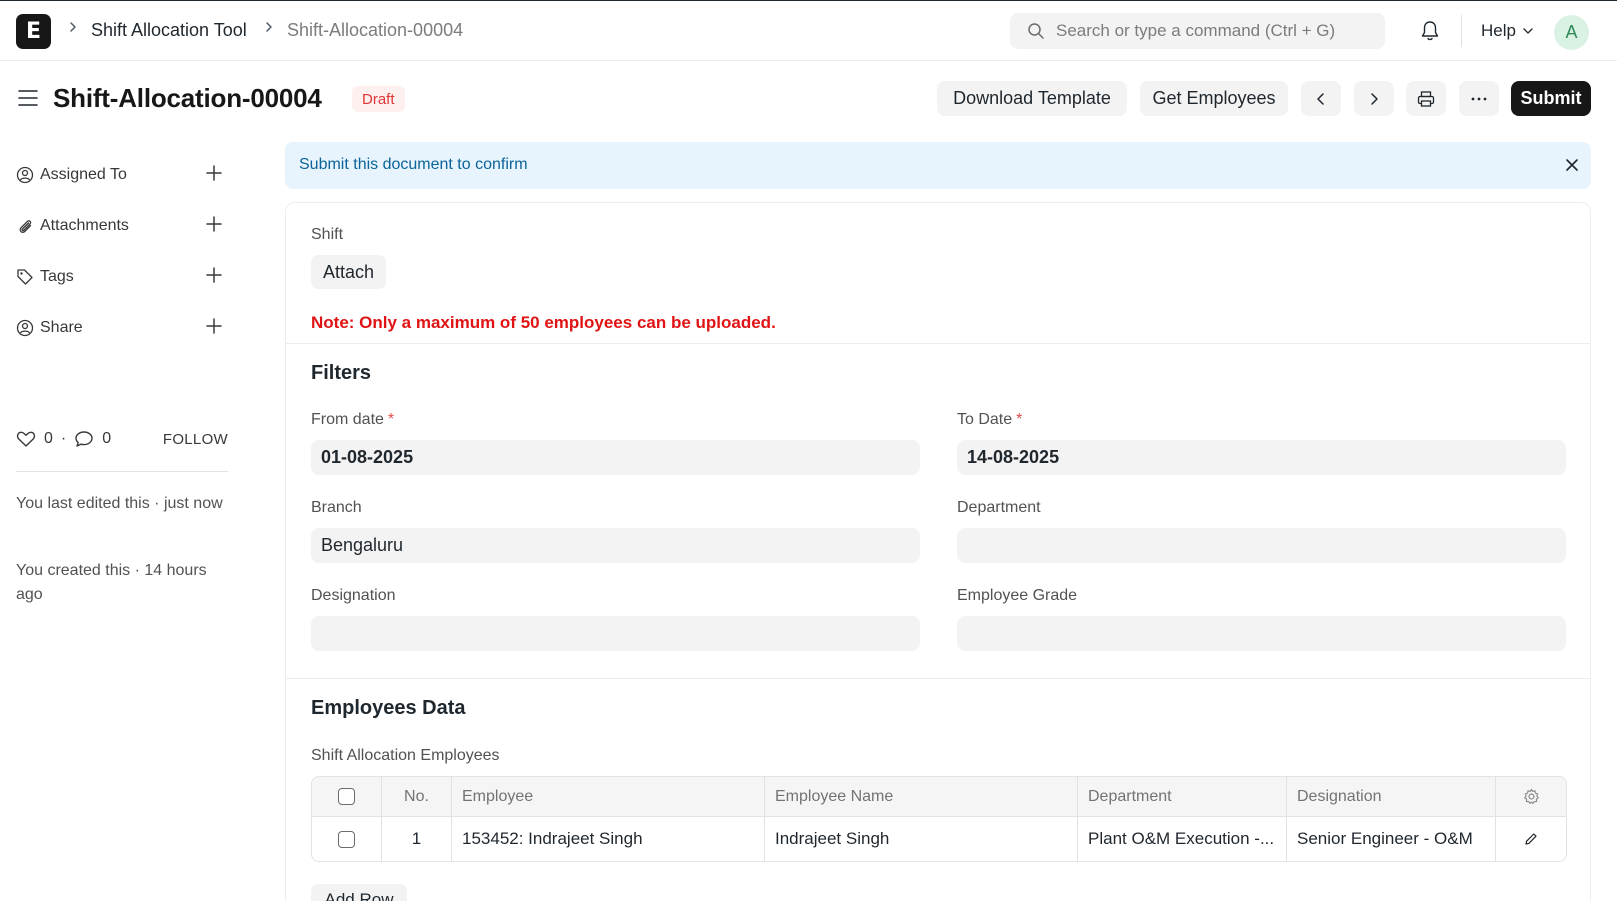 This screenshot has height=901, width=1617. I want to click on from-date-field, so click(615, 457).